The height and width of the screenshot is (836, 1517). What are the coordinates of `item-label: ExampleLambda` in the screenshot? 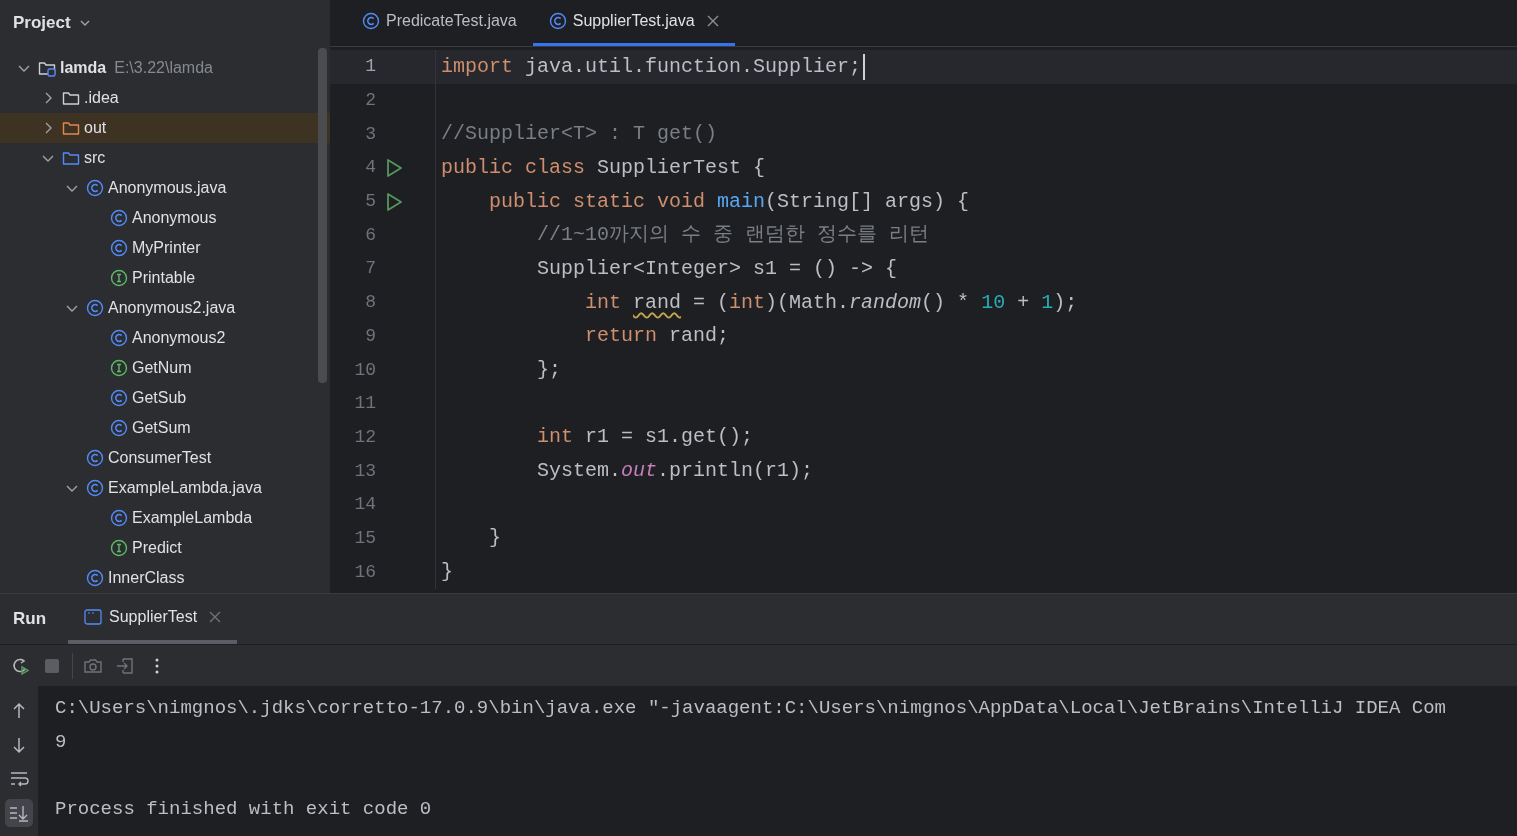 It's located at (192, 518).